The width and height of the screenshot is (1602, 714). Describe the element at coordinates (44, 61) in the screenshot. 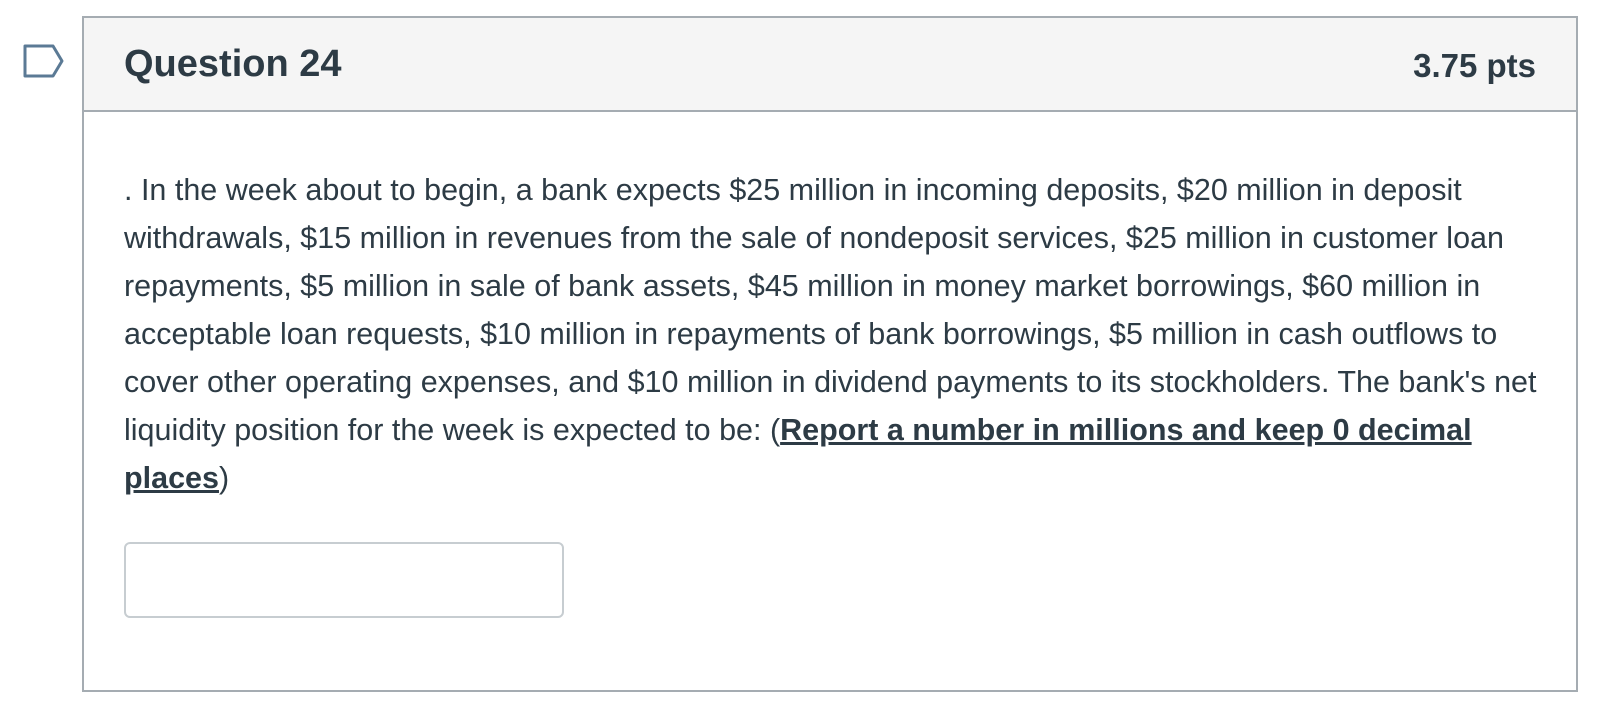

I see `flag-question-icon` at that location.